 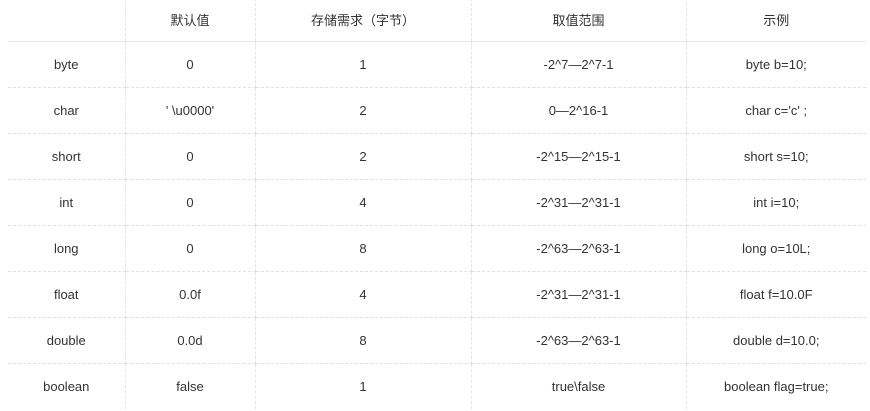 What do you see at coordinates (67, 340) in the screenshot?
I see `type-cell: double` at bounding box center [67, 340].